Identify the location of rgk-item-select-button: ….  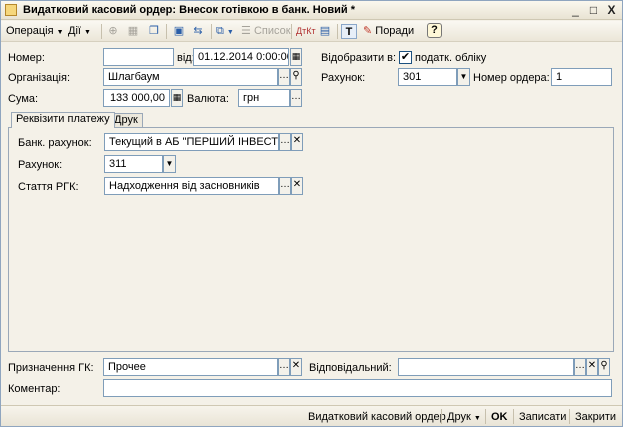
(285, 186).